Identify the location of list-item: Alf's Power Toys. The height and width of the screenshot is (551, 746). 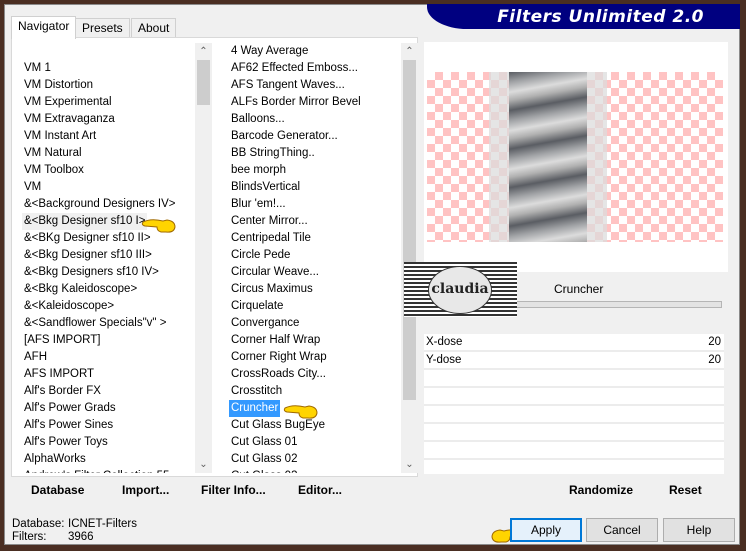
(66, 442).